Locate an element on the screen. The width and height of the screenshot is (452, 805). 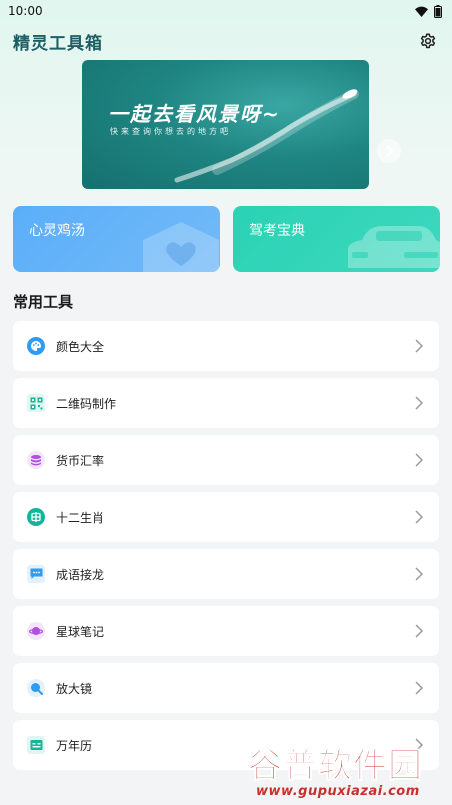
tool-label: 十二生肖 is located at coordinates (80, 517).